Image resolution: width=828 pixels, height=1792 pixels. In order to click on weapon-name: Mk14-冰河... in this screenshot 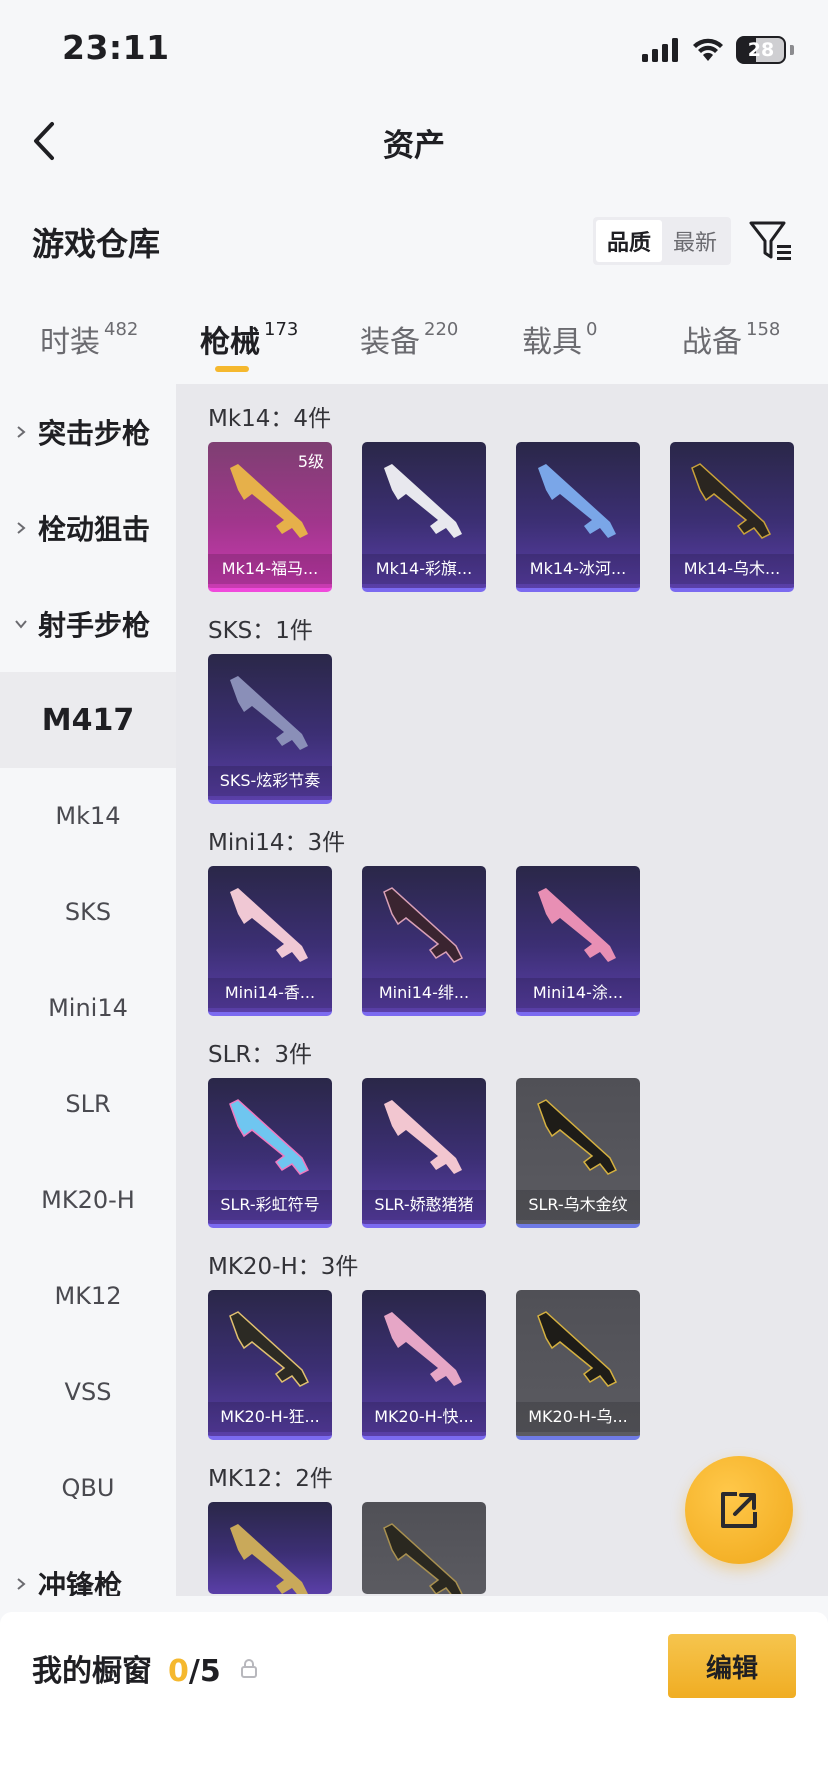, I will do `click(578, 569)`.